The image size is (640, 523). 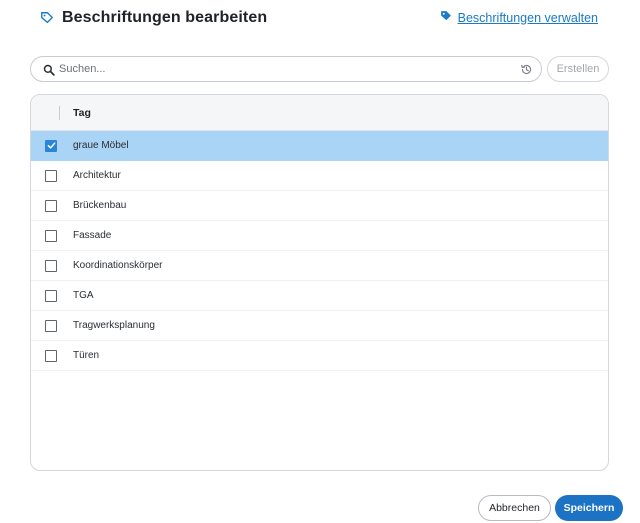 What do you see at coordinates (114, 325) in the screenshot?
I see `row-label: Tragwerksplanung` at bounding box center [114, 325].